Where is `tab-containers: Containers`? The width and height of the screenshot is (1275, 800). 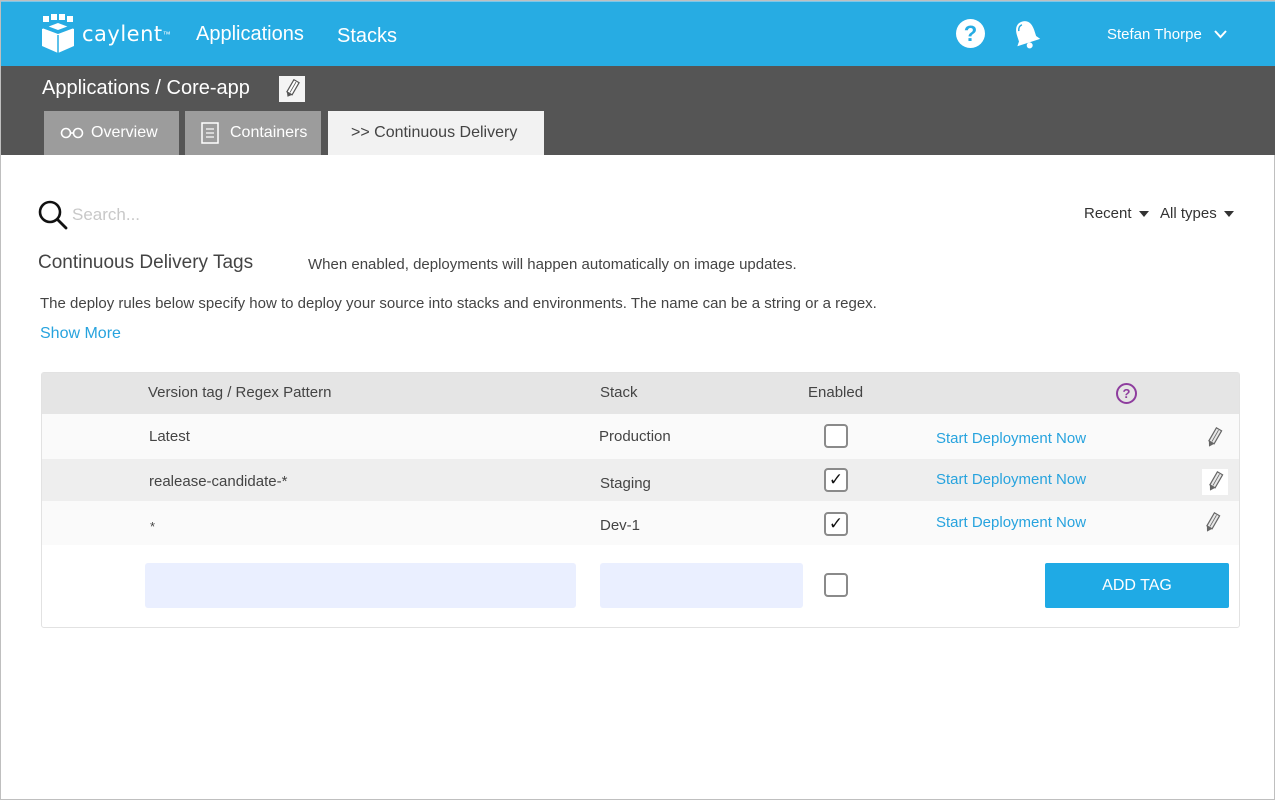 tab-containers: Containers is located at coordinates (253, 133).